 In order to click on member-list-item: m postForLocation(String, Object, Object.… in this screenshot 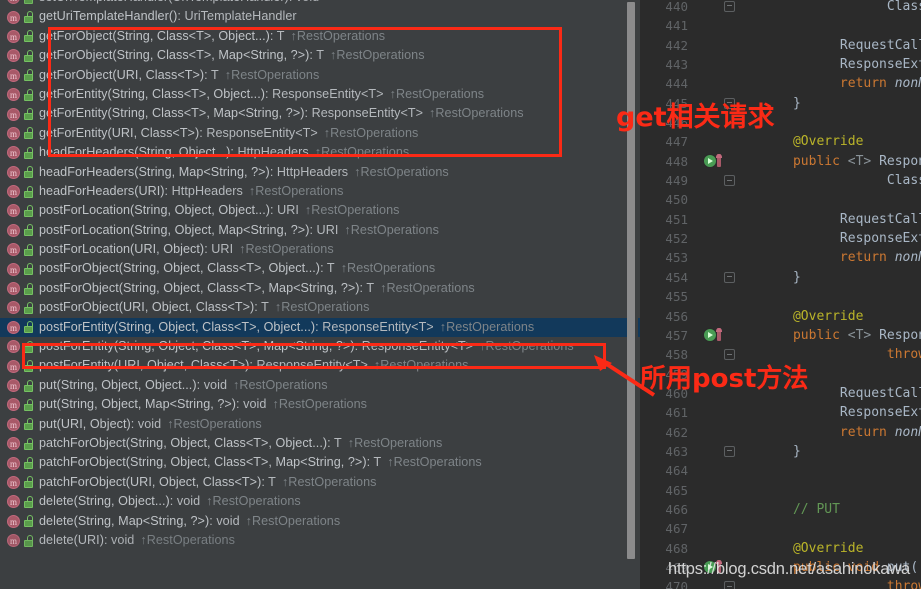, I will do `click(320, 210)`.